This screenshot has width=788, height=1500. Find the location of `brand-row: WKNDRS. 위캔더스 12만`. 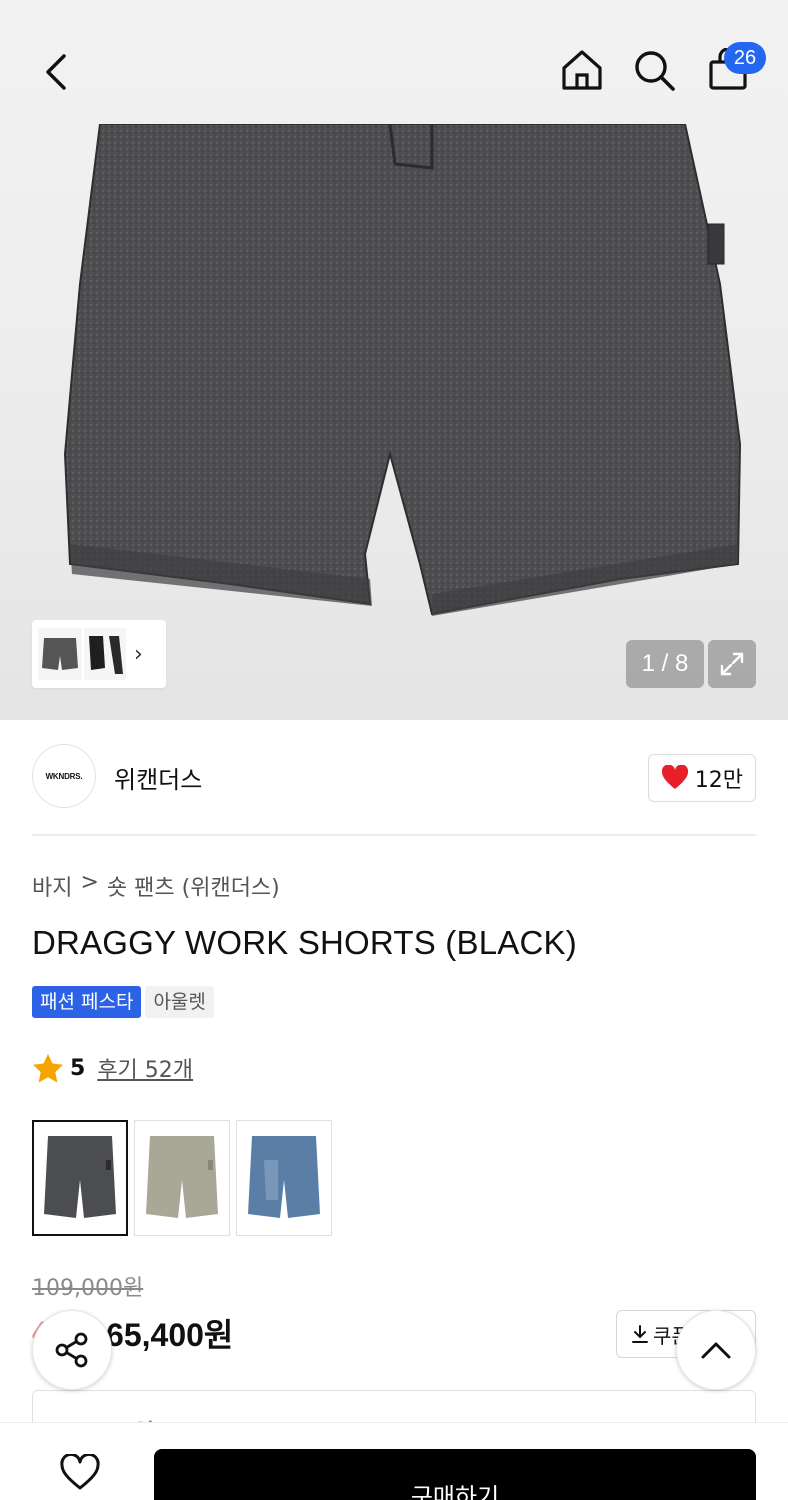

brand-row: WKNDRS. 위캔더스 12만 is located at coordinates (394, 777).